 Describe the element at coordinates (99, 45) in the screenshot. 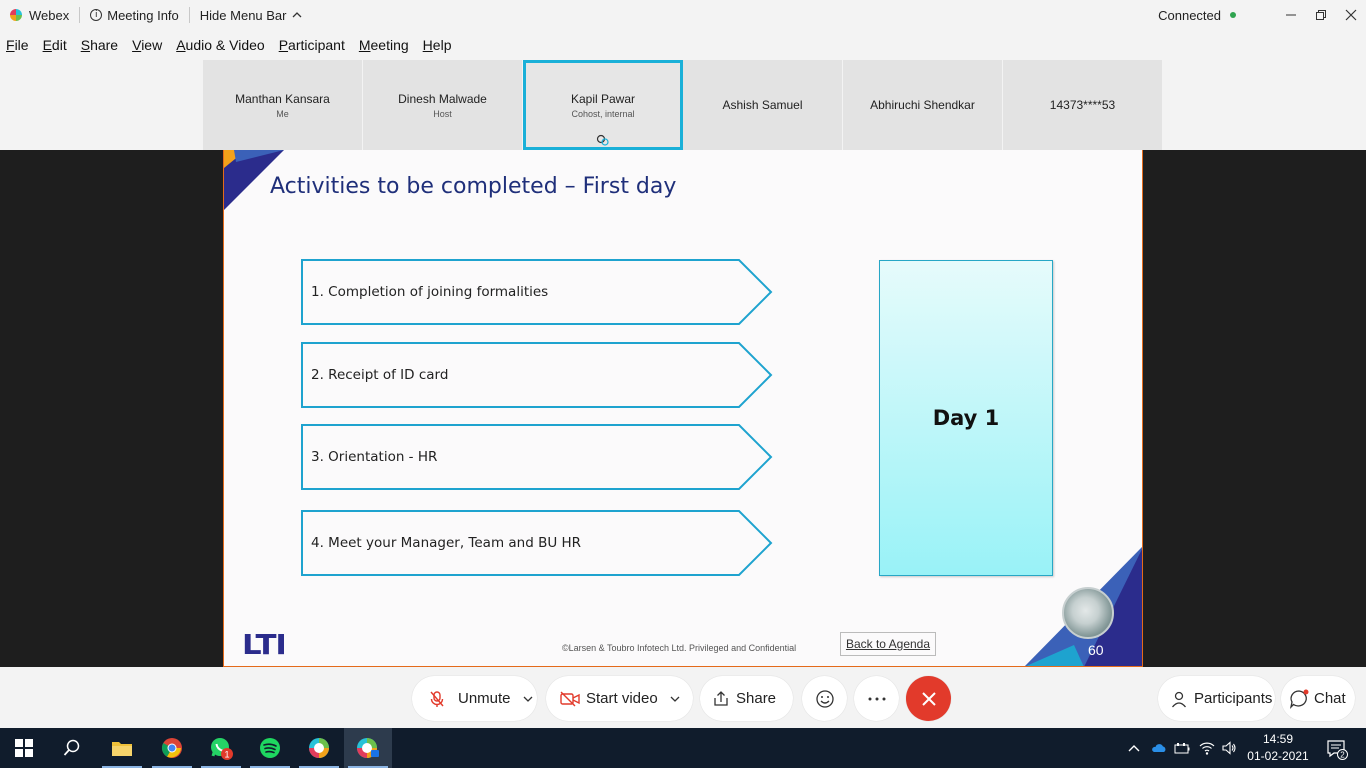

I see `menu-share: Share` at that location.